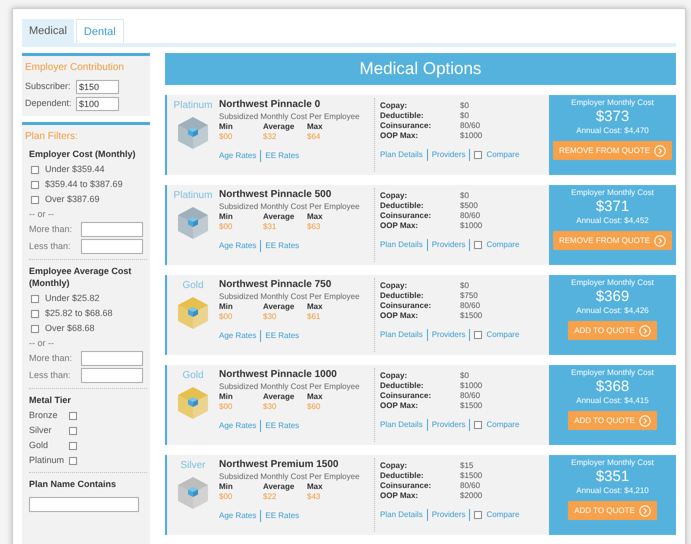 The width and height of the screenshot is (691, 544). Describe the element at coordinates (48, 31) in the screenshot. I see `tab: Medical` at that location.